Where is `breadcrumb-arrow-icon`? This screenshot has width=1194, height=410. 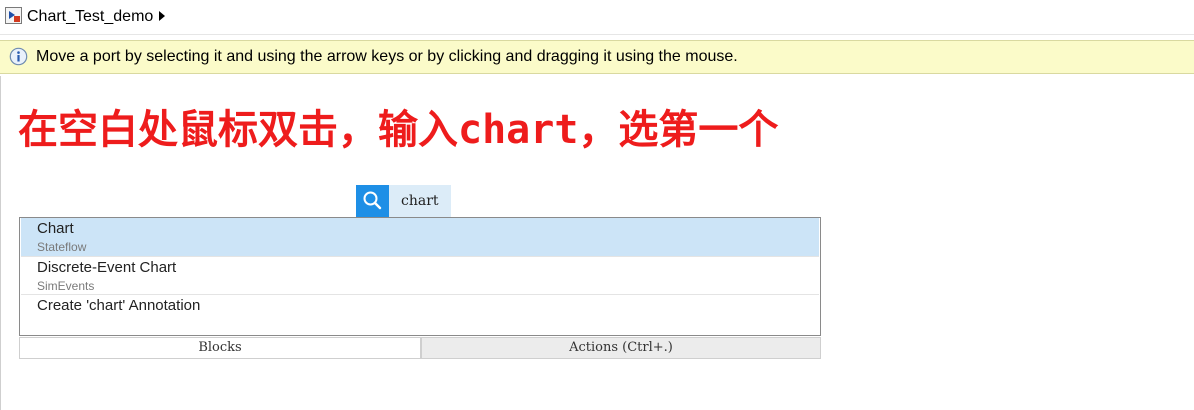 breadcrumb-arrow-icon is located at coordinates (162, 16).